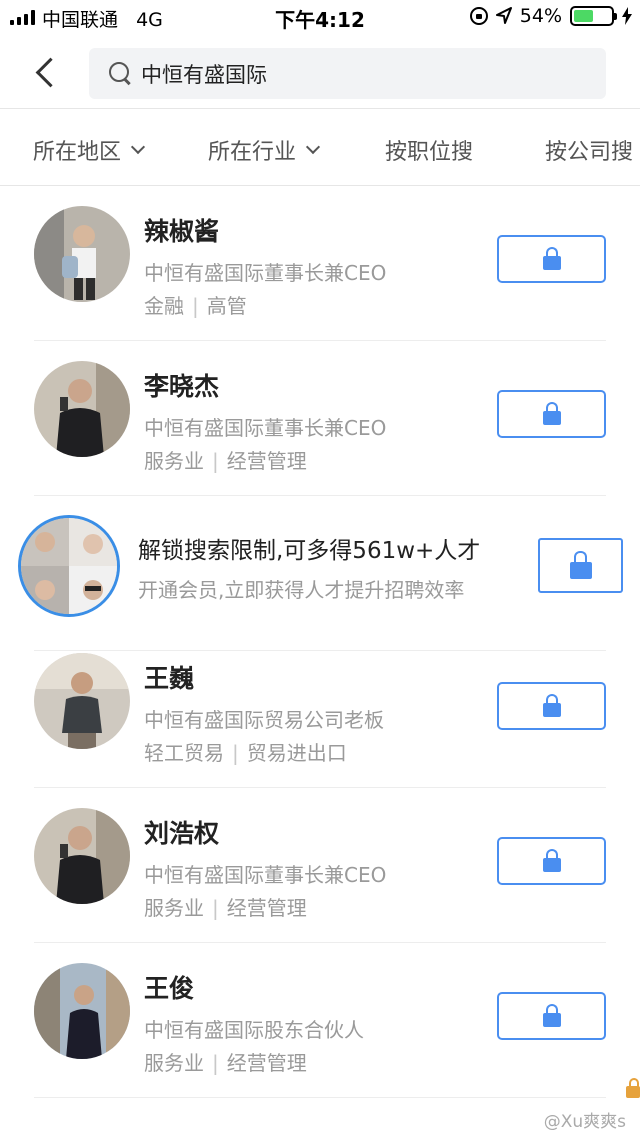 This screenshot has width=640, height=1138. I want to click on battery-icon, so click(593, 16).